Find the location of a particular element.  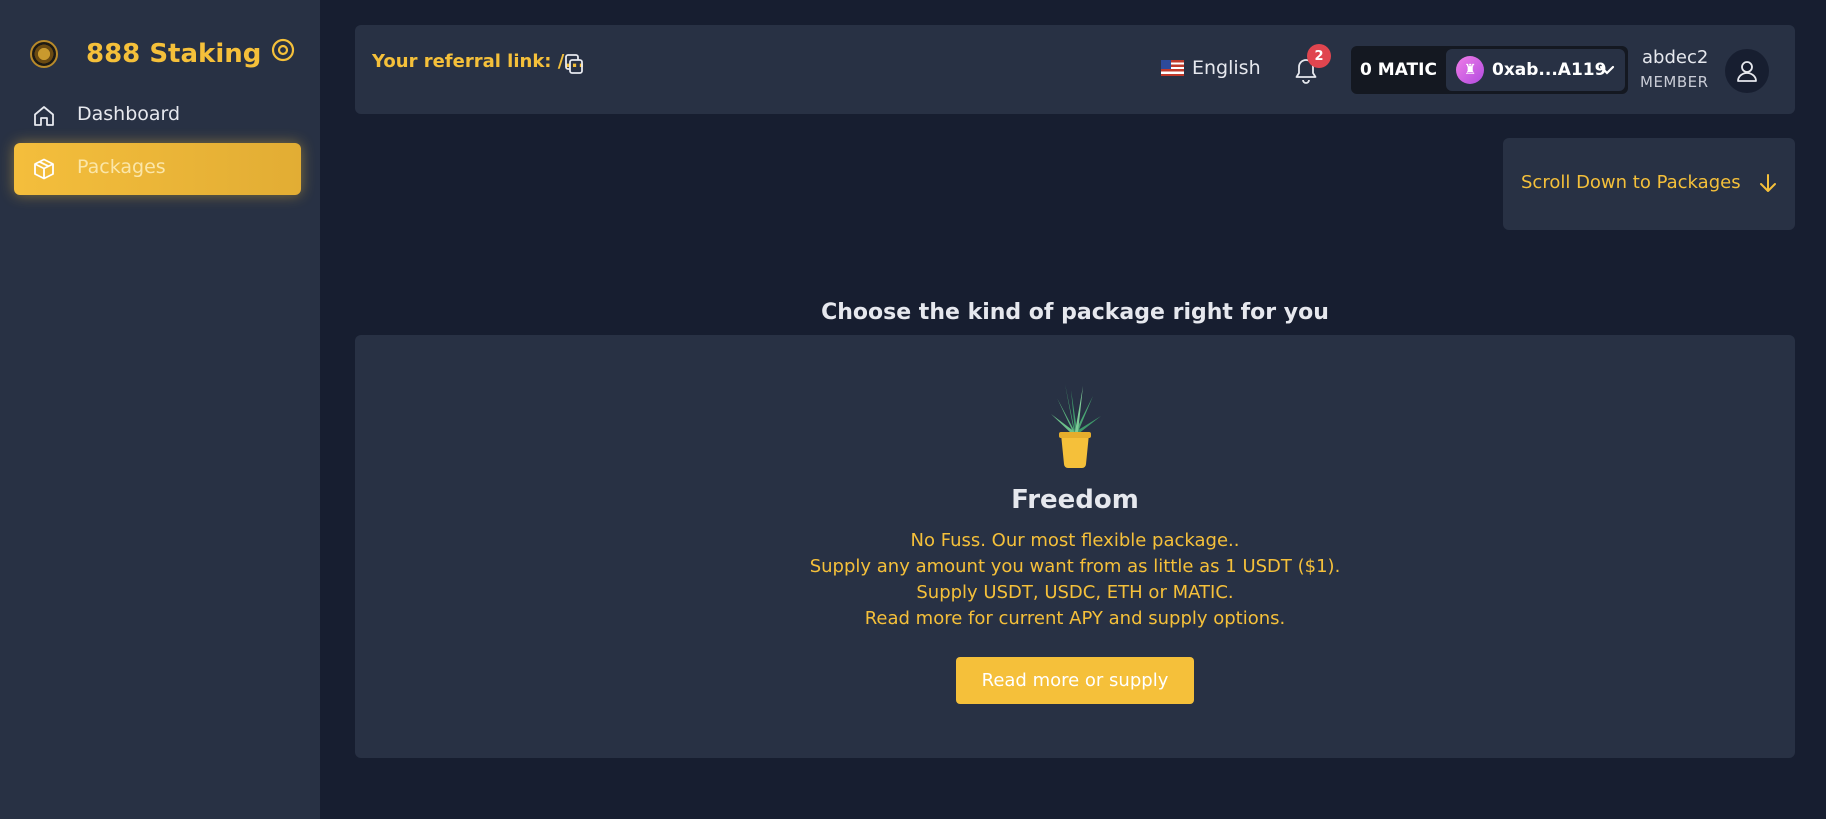

brand: 888 Staking is located at coordinates (165, 54).